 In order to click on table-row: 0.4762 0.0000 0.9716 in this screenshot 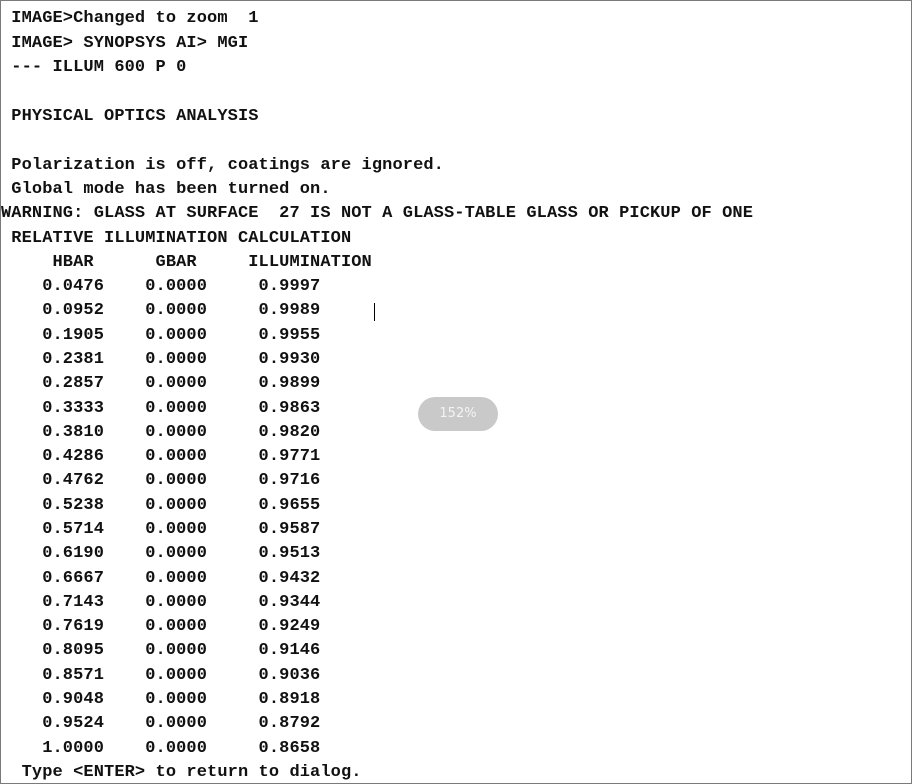, I will do `click(161, 480)`.